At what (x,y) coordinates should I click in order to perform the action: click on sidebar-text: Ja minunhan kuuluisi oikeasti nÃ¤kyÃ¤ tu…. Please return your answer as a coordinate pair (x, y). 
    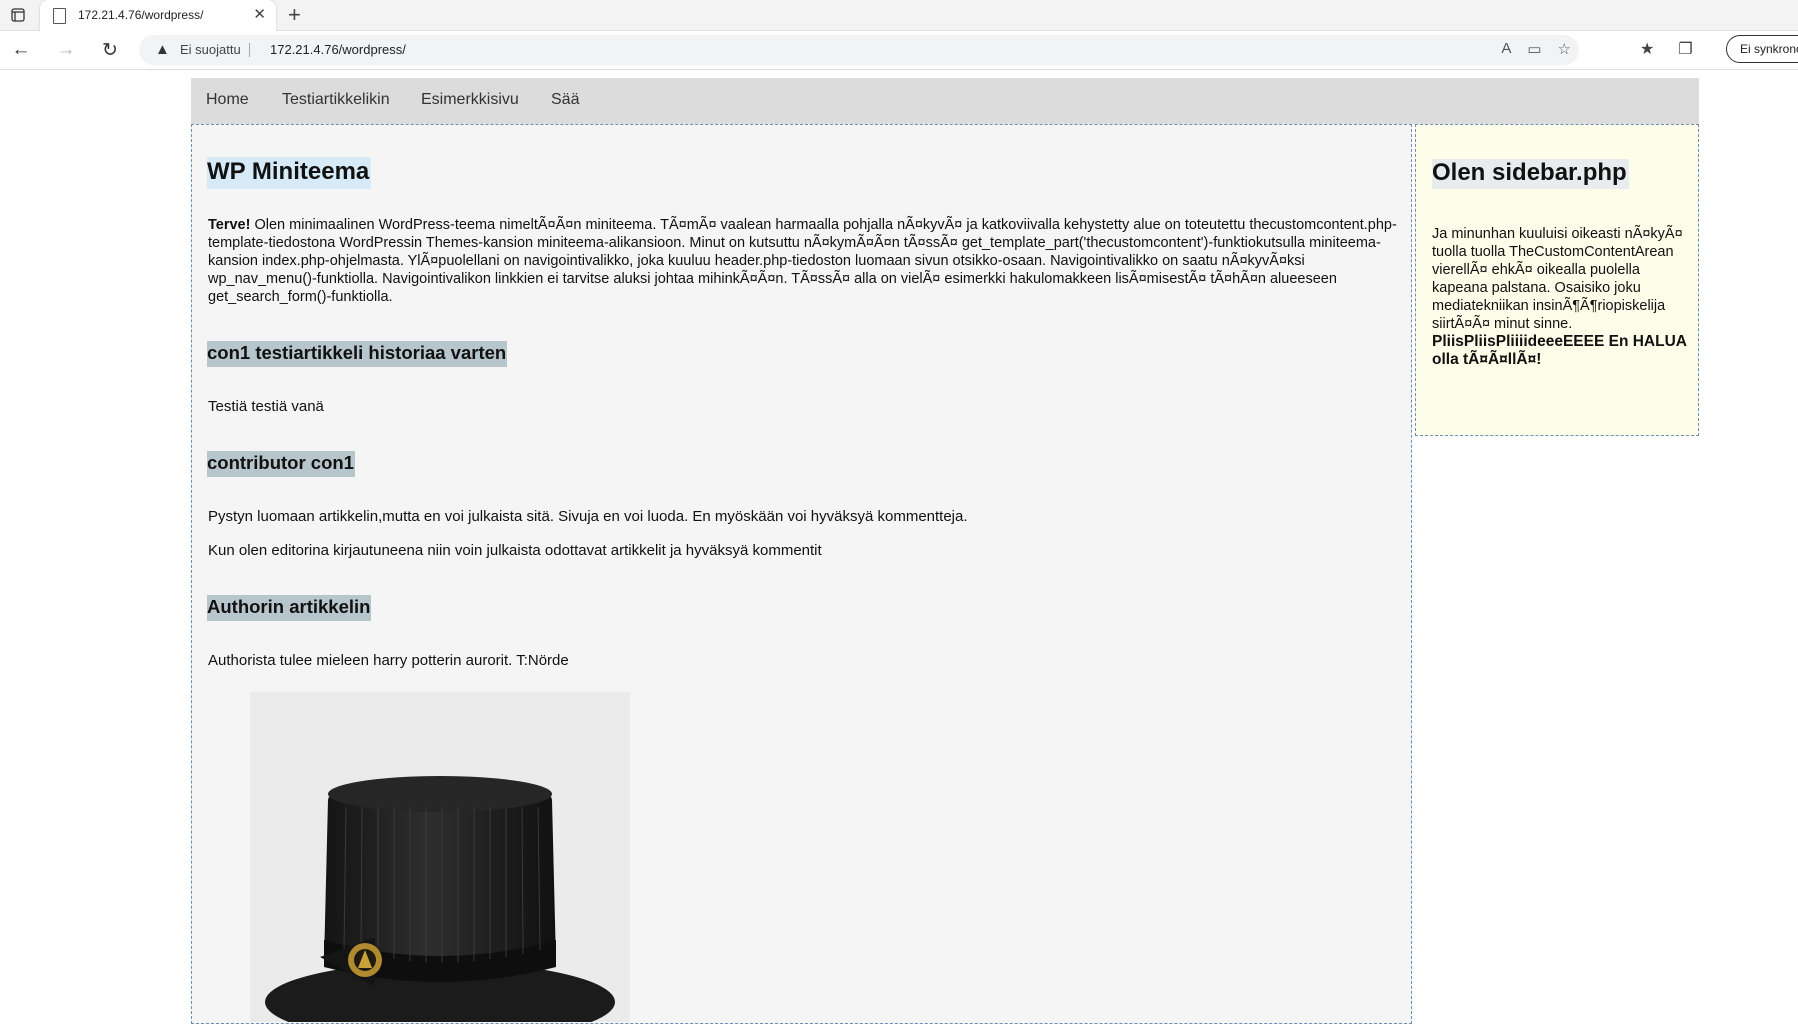
    Looking at the image, I should click on (1562, 297).